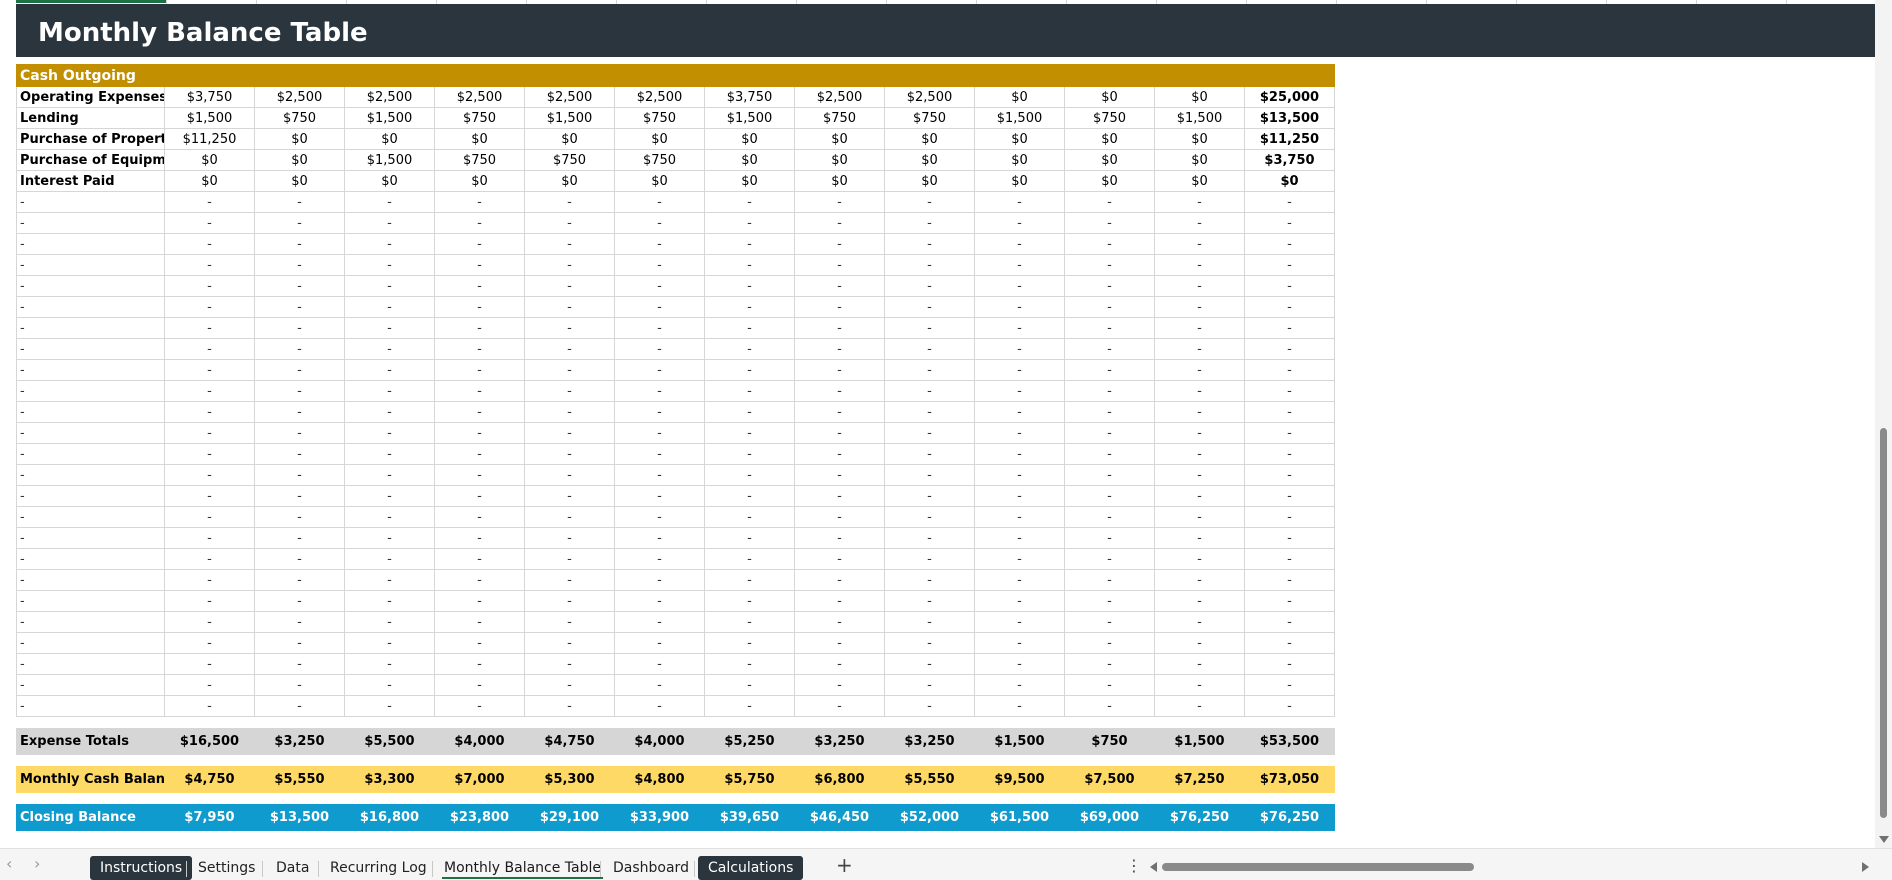 Image resolution: width=1892 pixels, height=880 pixels. What do you see at coordinates (90, 75) in the screenshot?
I see `section-header-label: Cash Outgoing` at bounding box center [90, 75].